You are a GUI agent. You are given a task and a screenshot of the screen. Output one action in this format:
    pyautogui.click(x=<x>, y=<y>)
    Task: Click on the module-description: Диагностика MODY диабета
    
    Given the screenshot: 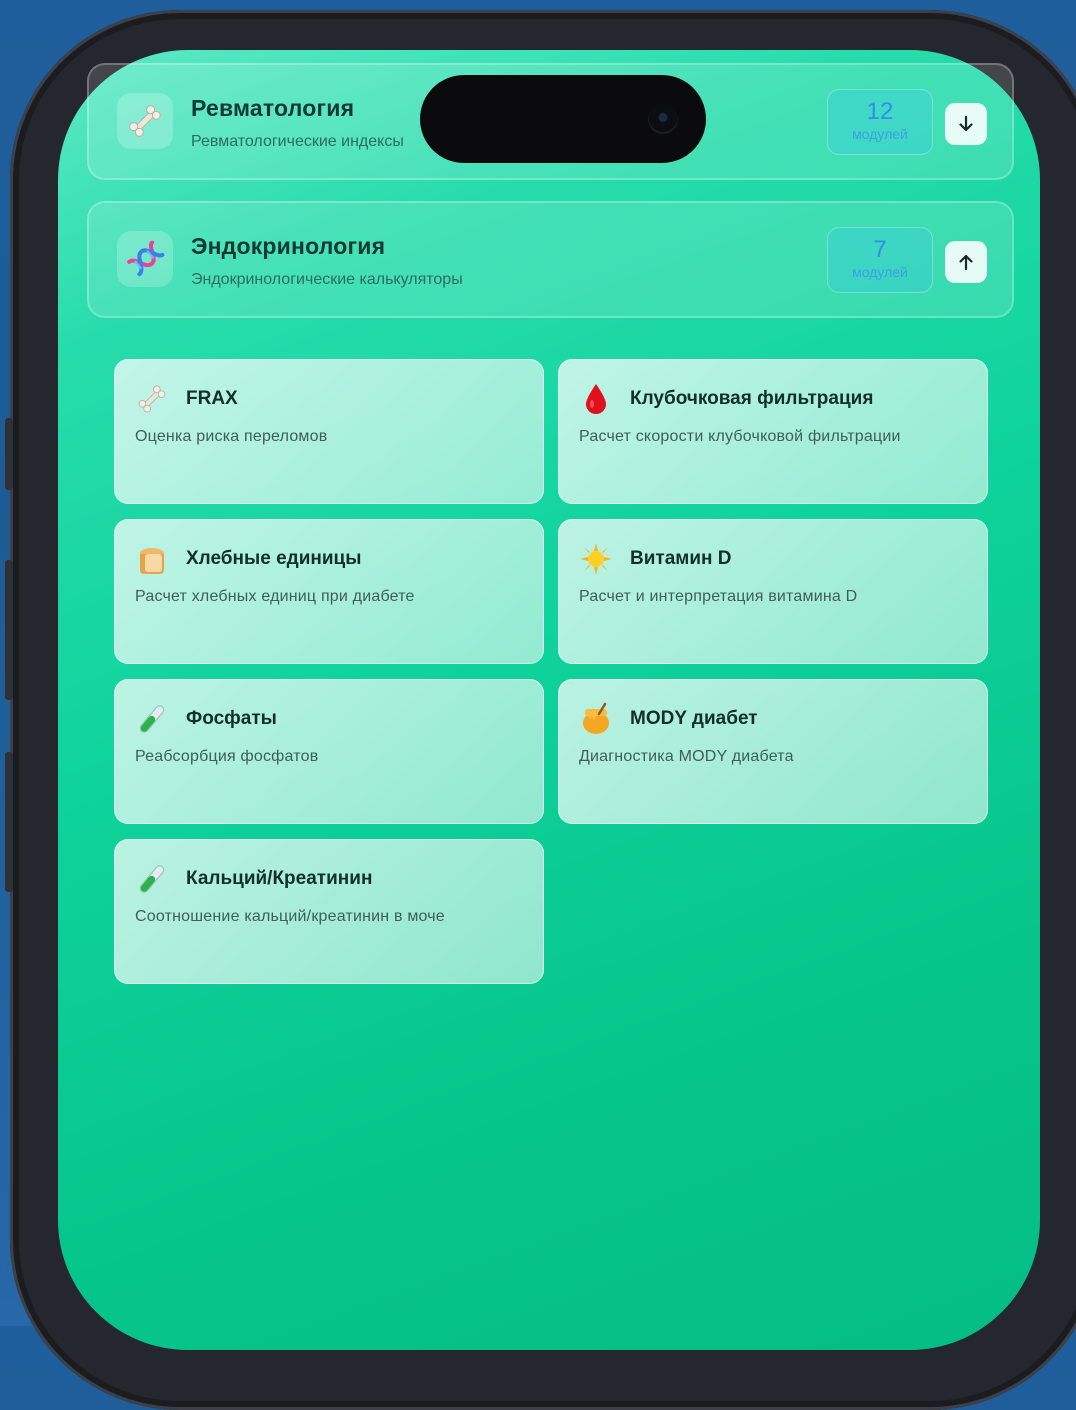 What is the action you would take?
    pyautogui.click(x=686, y=756)
    